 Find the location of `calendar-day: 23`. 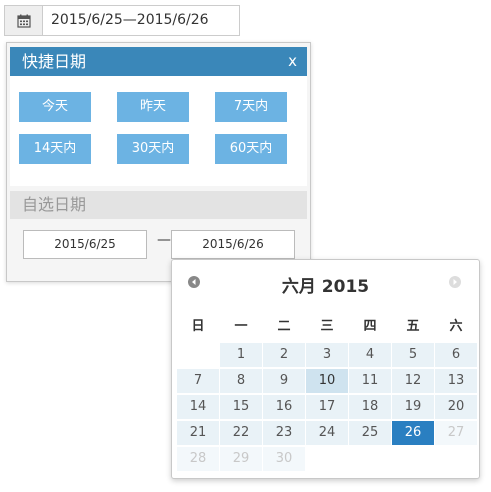

calendar-day: 23 is located at coordinates (284, 433).